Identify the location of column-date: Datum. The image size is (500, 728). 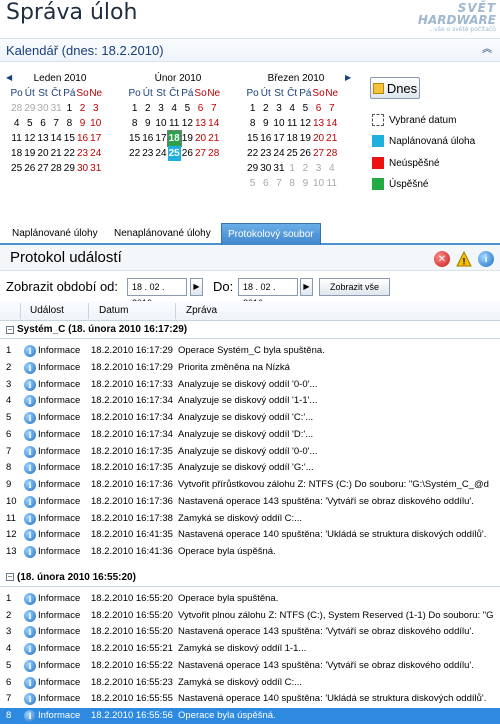
(113, 310).